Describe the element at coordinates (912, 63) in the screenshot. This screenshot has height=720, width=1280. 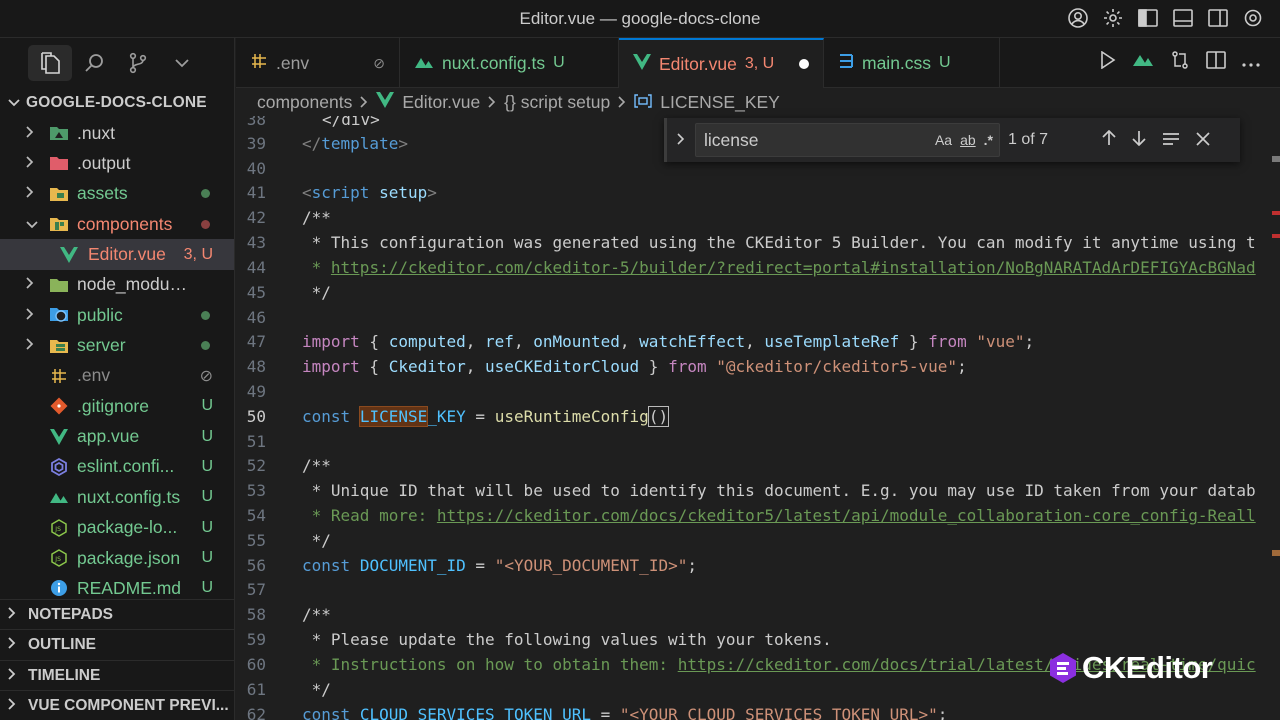
I see `tab-main-css: main.css U` at that location.